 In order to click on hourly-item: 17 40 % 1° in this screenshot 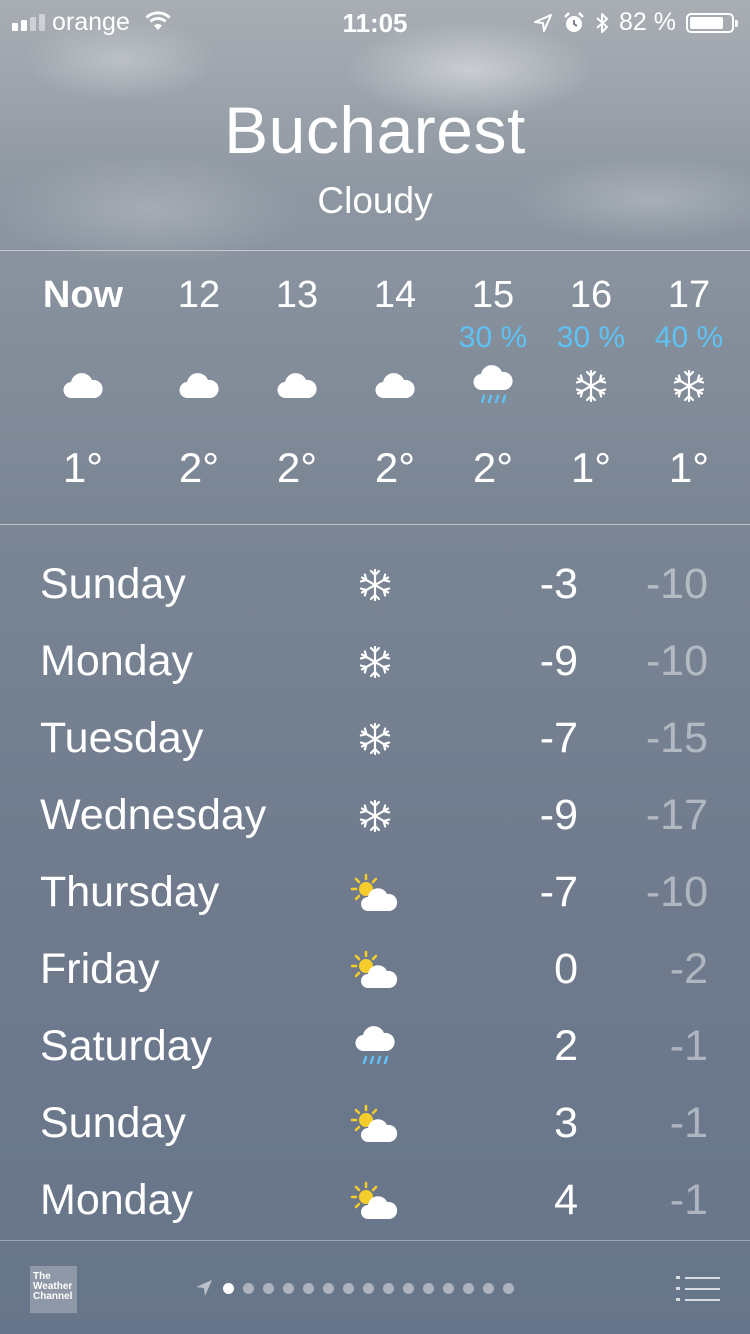, I will do `click(689, 382)`.